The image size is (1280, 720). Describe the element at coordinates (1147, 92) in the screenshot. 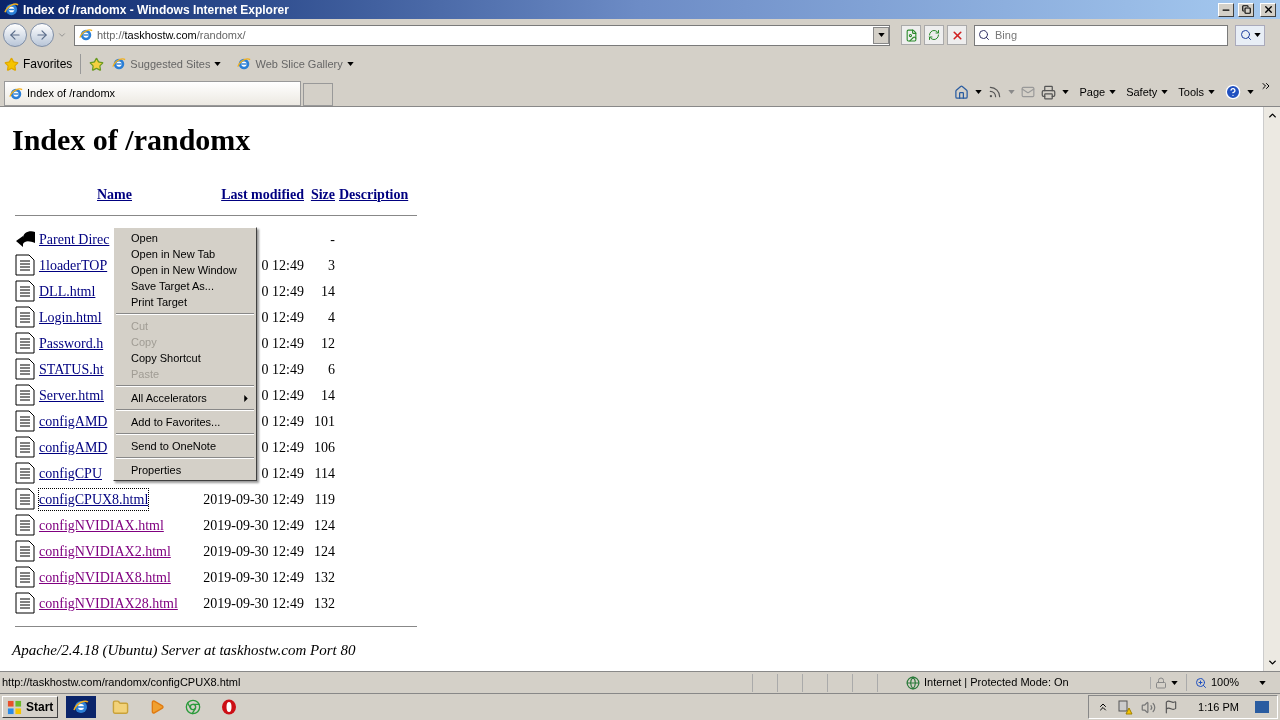

I see `command-menu: Safety` at that location.